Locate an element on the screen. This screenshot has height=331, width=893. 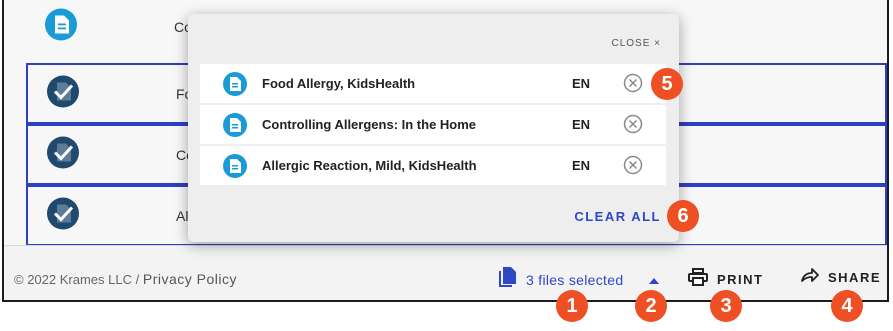
close-label: CLOSE is located at coordinates (631, 43).